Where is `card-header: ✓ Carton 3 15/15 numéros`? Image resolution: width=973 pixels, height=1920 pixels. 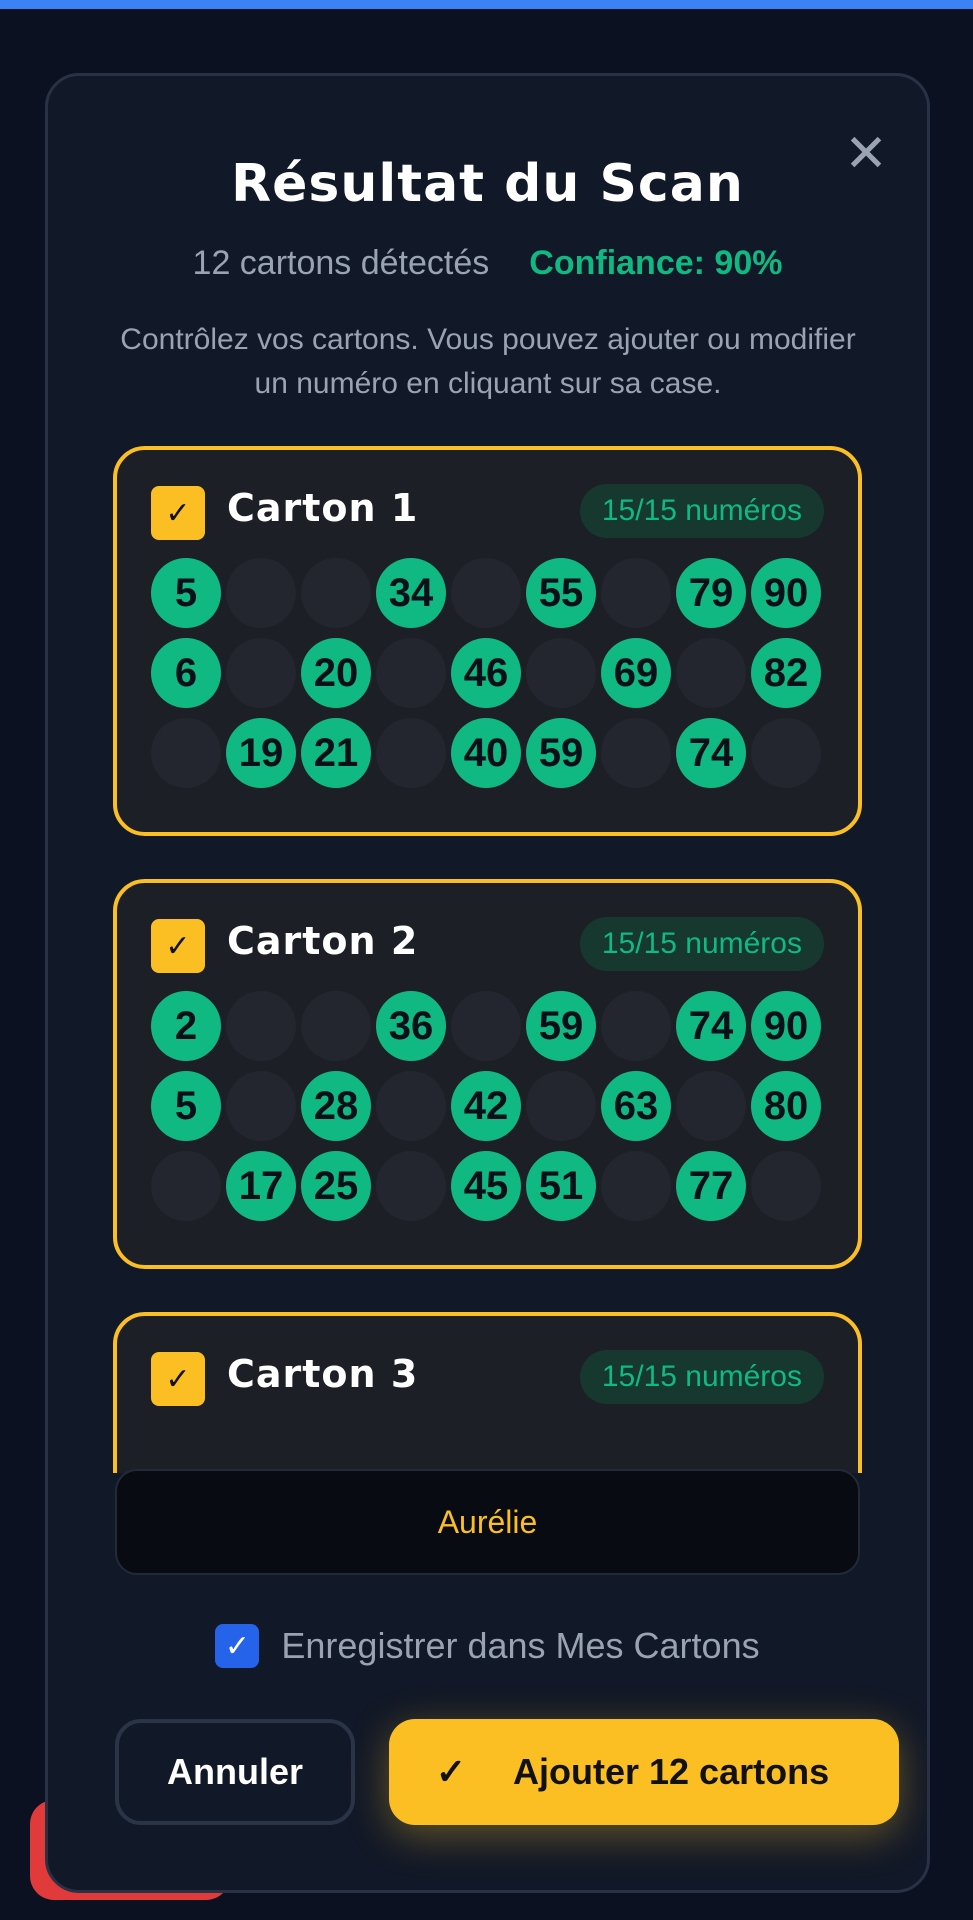
card-header: ✓ Carton 3 15/15 numéros is located at coordinates (487, 1378).